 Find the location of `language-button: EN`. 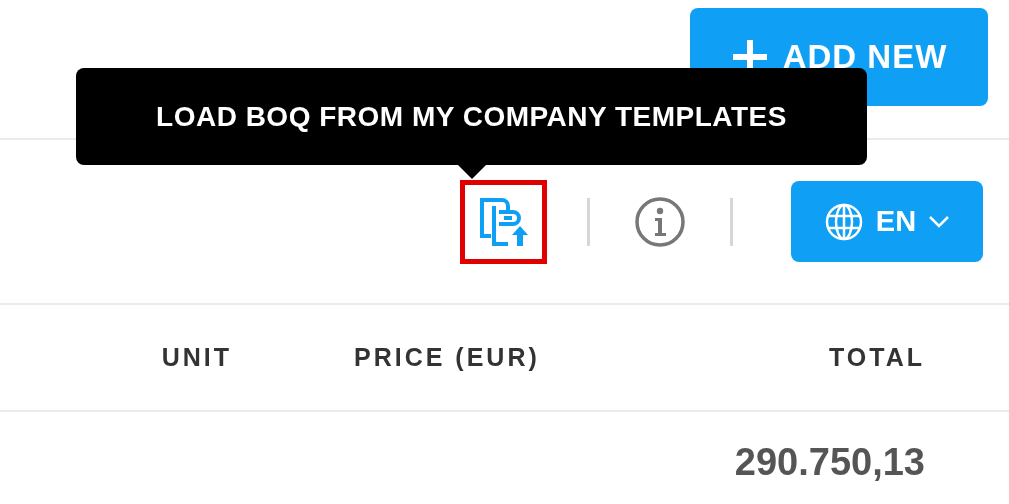

language-button: EN is located at coordinates (887, 221).